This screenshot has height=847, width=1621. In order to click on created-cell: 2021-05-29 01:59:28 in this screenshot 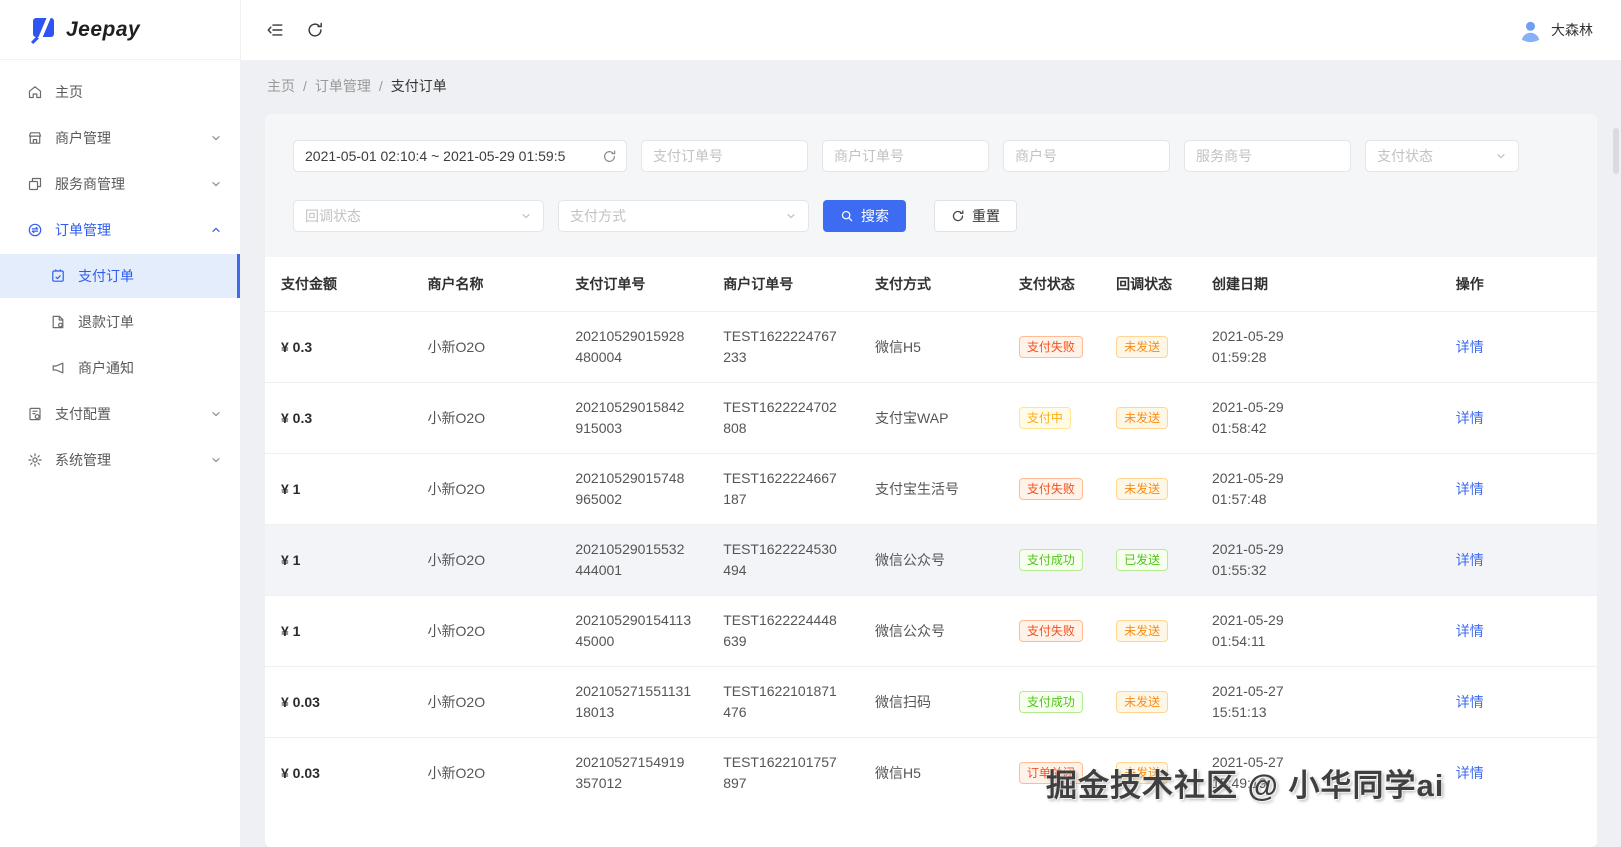, I will do `click(1318, 347)`.